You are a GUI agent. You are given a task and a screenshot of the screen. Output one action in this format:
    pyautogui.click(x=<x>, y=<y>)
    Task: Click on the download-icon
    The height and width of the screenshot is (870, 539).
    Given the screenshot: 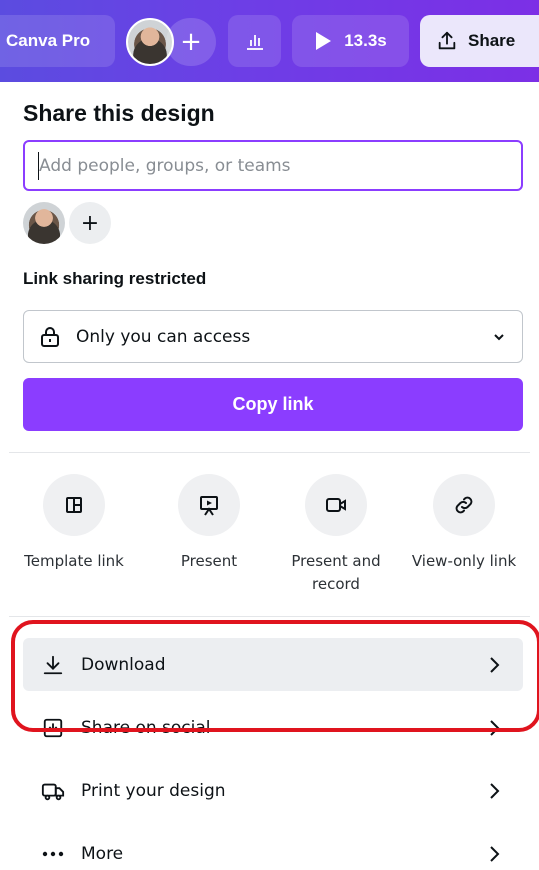 What is the action you would take?
    pyautogui.click(x=53, y=665)
    